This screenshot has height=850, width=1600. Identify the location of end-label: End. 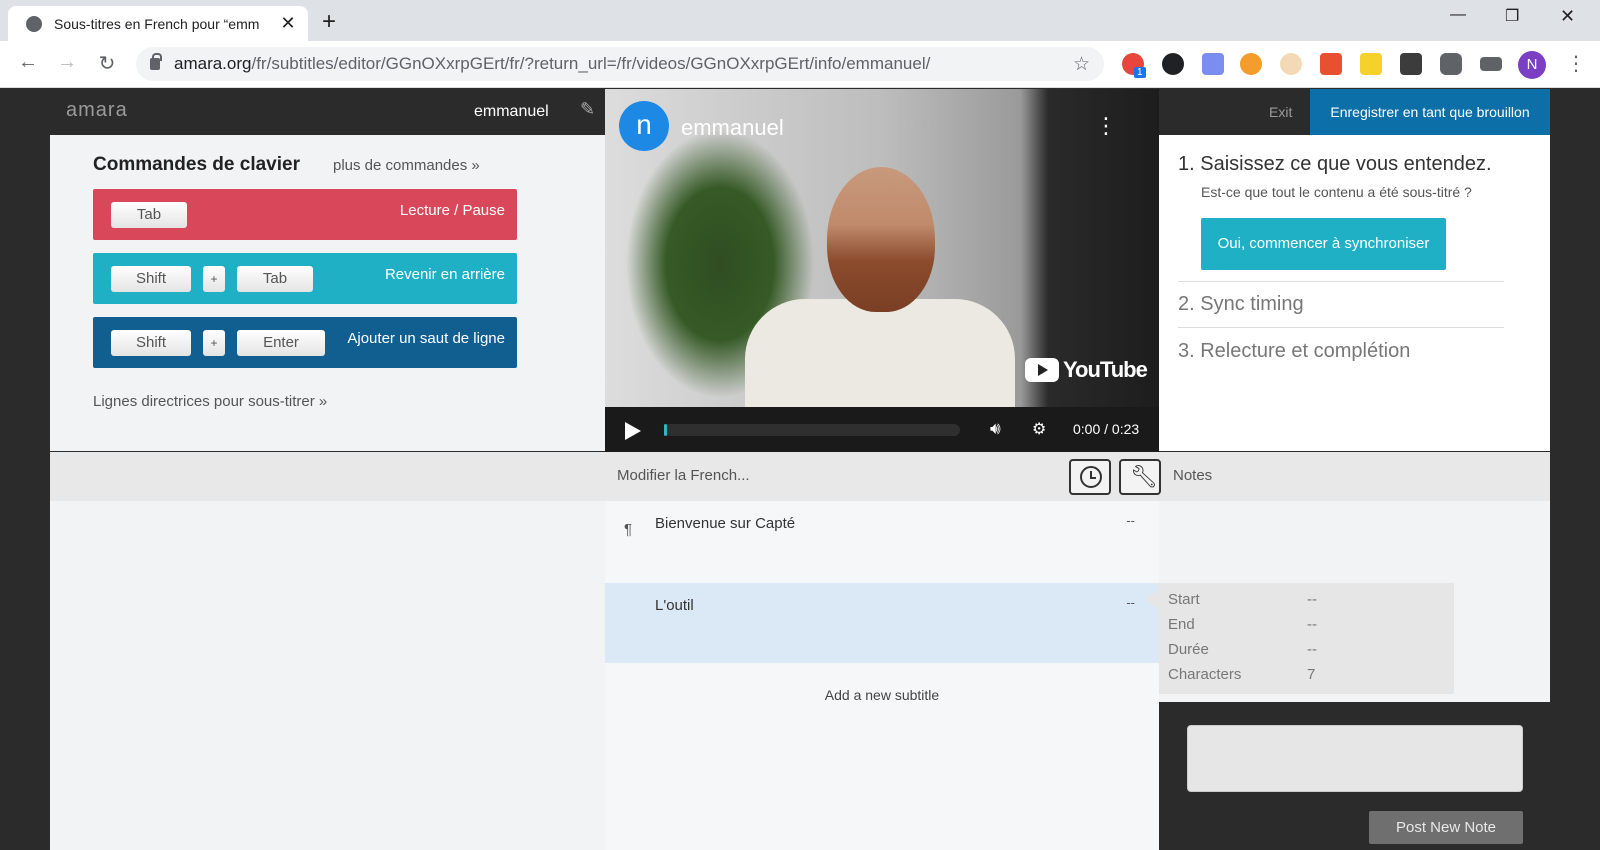
(1181, 624).